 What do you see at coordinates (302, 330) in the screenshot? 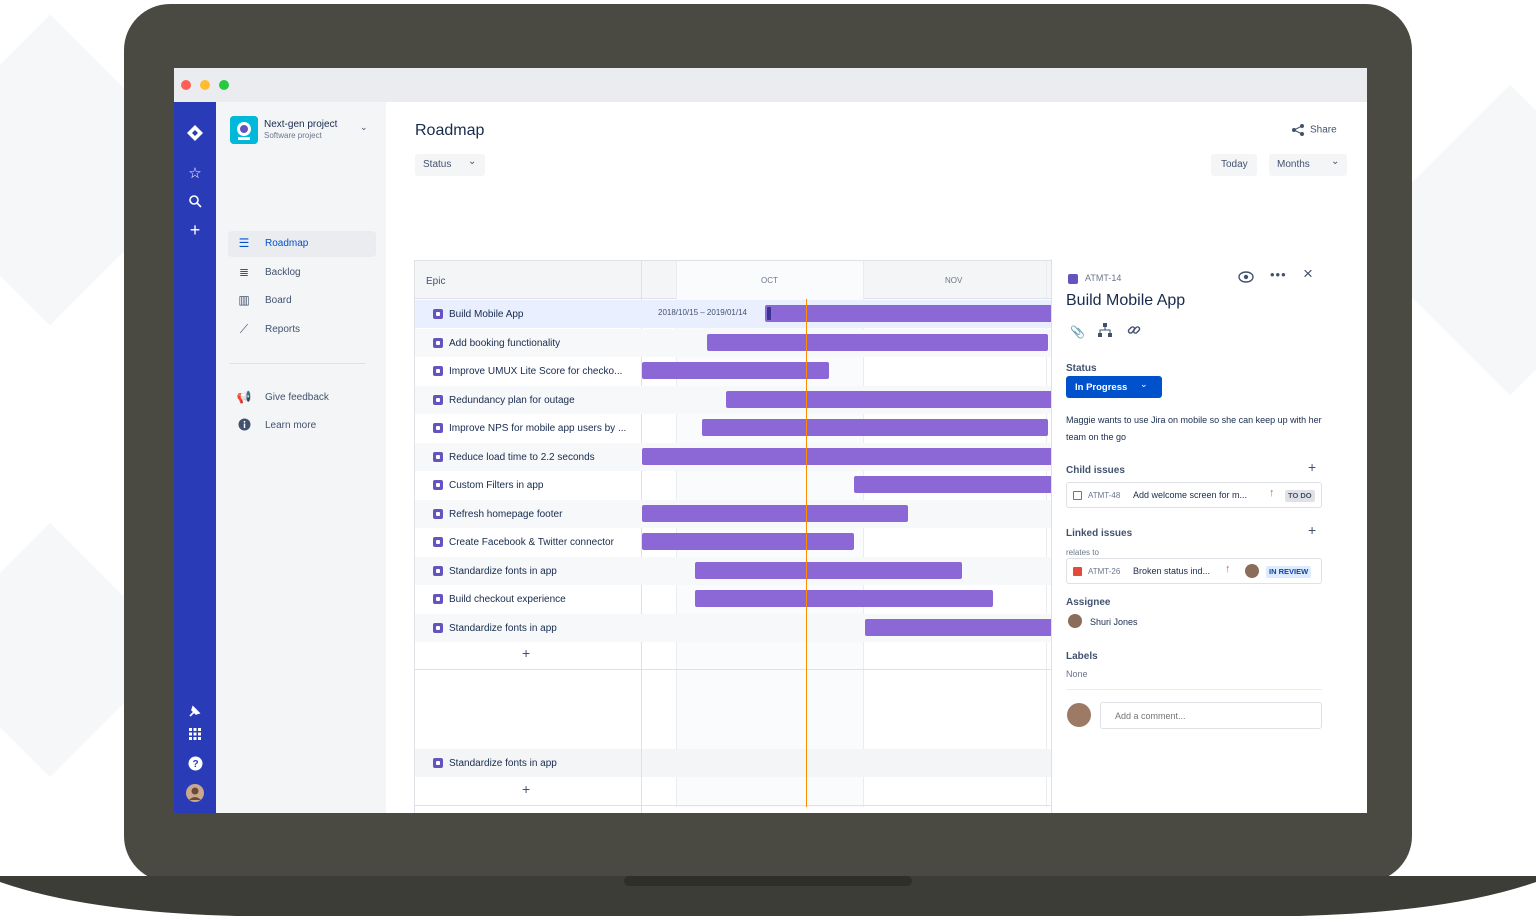
I see `sidebar-item-reports: ⟋ Reports` at bounding box center [302, 330].